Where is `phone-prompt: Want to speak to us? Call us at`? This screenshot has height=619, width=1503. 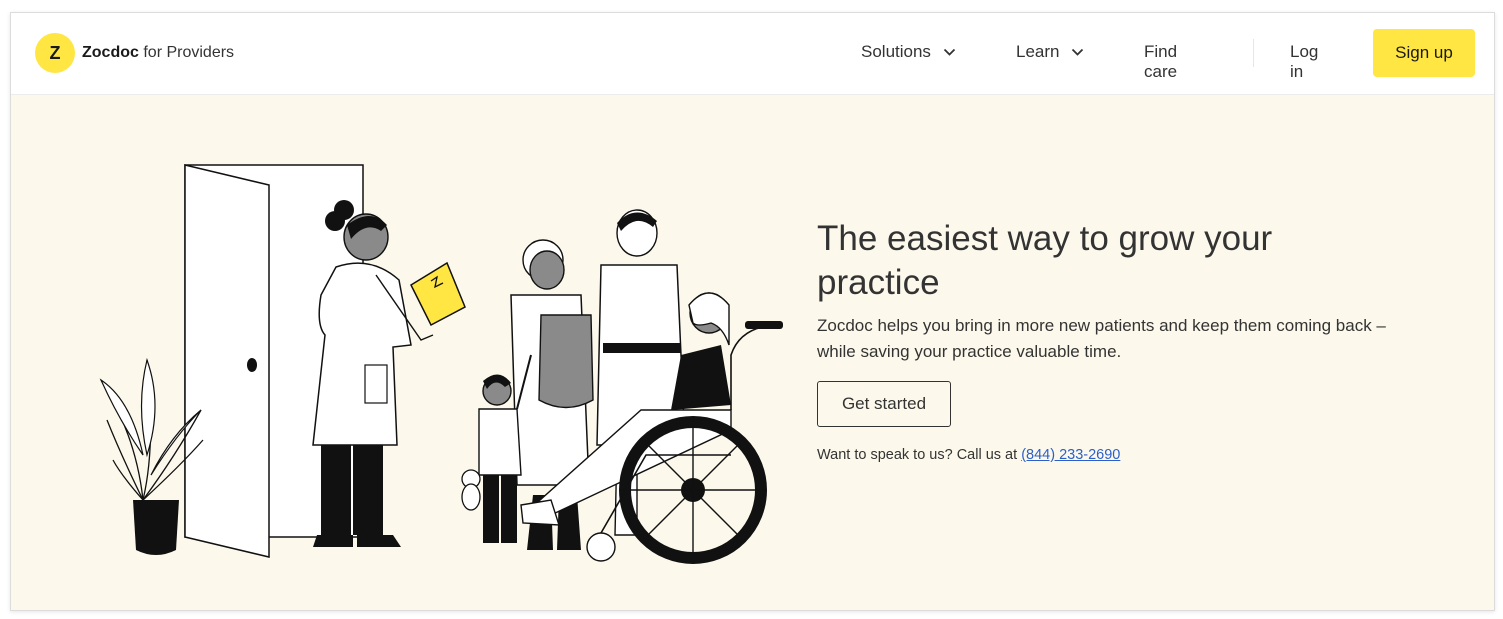 phone-prompt: Want to speak to us? Call us at is located at coordinates (917, 455).